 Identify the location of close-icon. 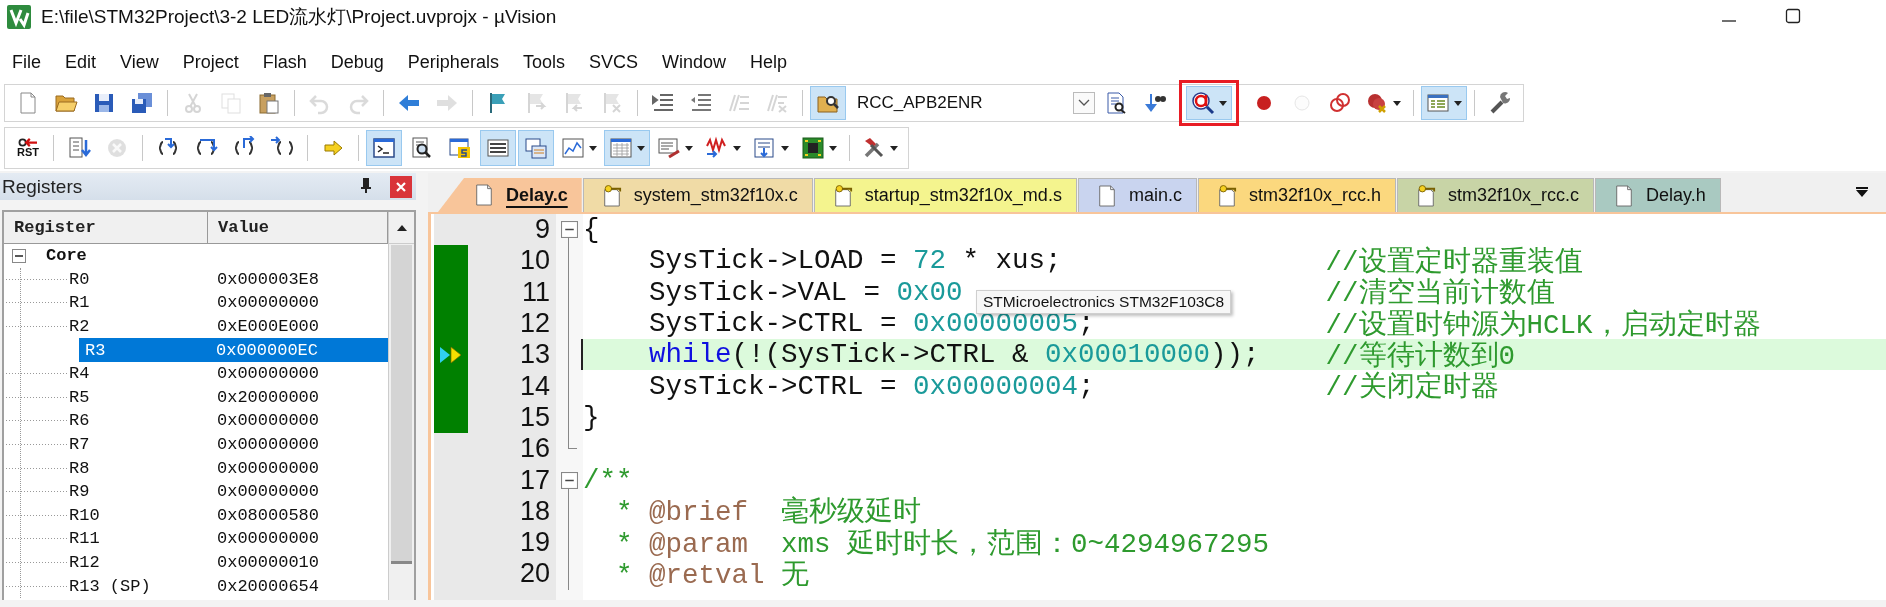
(401, 186).